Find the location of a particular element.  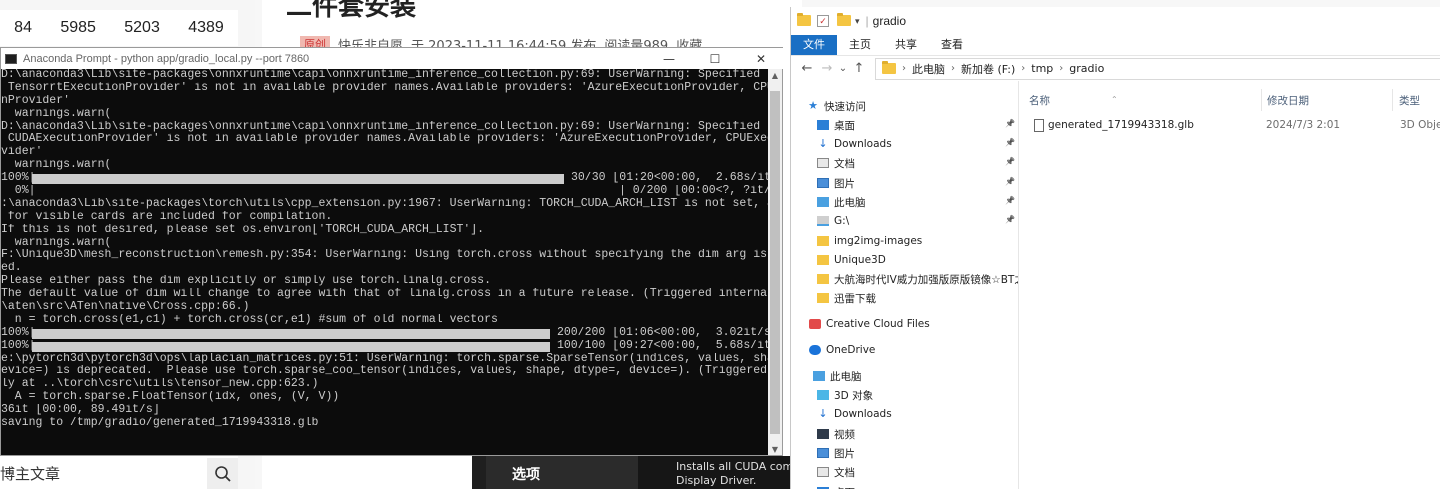

breadcrumb-item: tmp is located at coordinates (1042, 68).